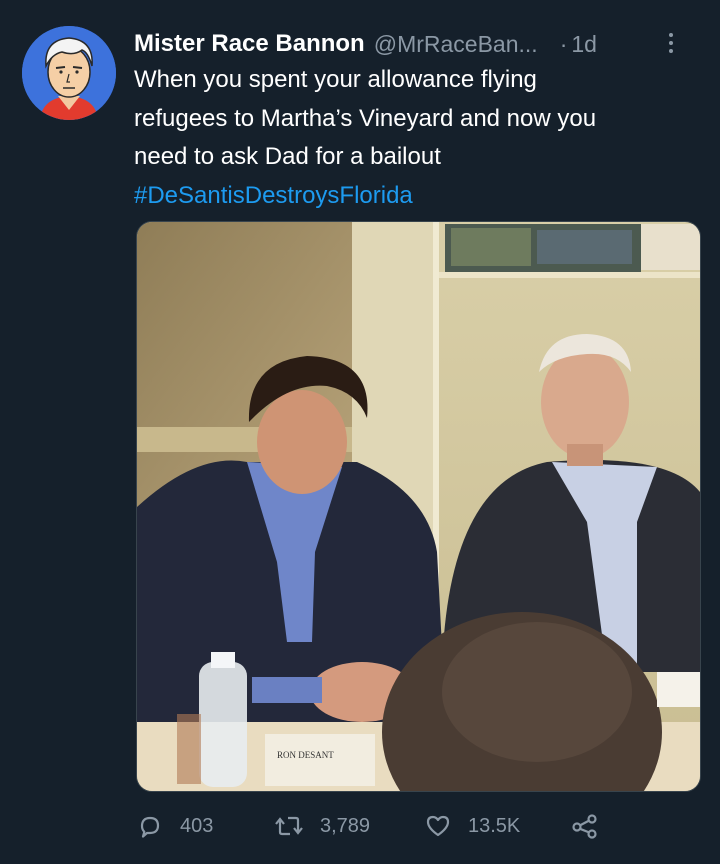 This screenshot has width=720, height=864. Describe the element at coordinates (249, 44) in the screenshot. I see `author-name: Mister Race Bannon` at that location.